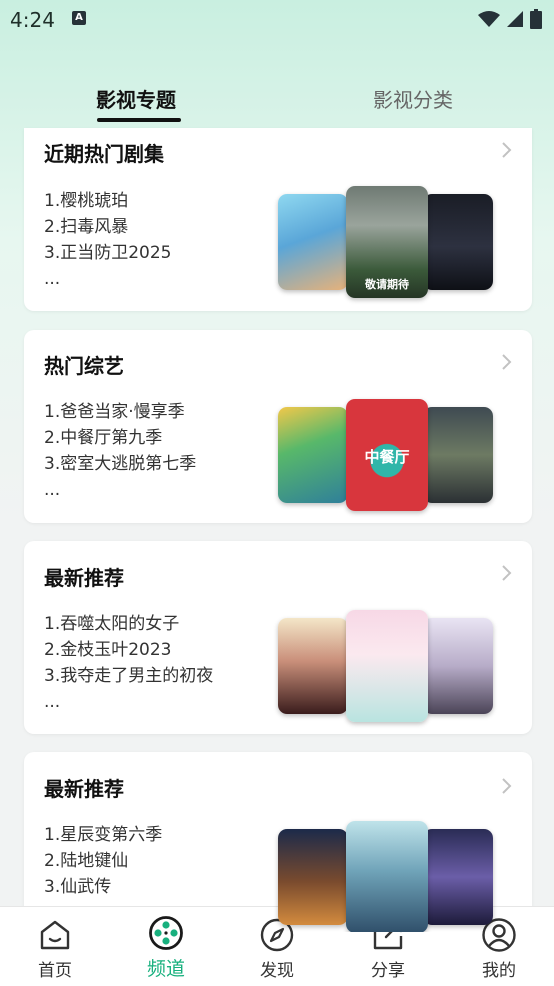  I want to click on list-item: 2.金枝玉叶2023, so click(128, 650).